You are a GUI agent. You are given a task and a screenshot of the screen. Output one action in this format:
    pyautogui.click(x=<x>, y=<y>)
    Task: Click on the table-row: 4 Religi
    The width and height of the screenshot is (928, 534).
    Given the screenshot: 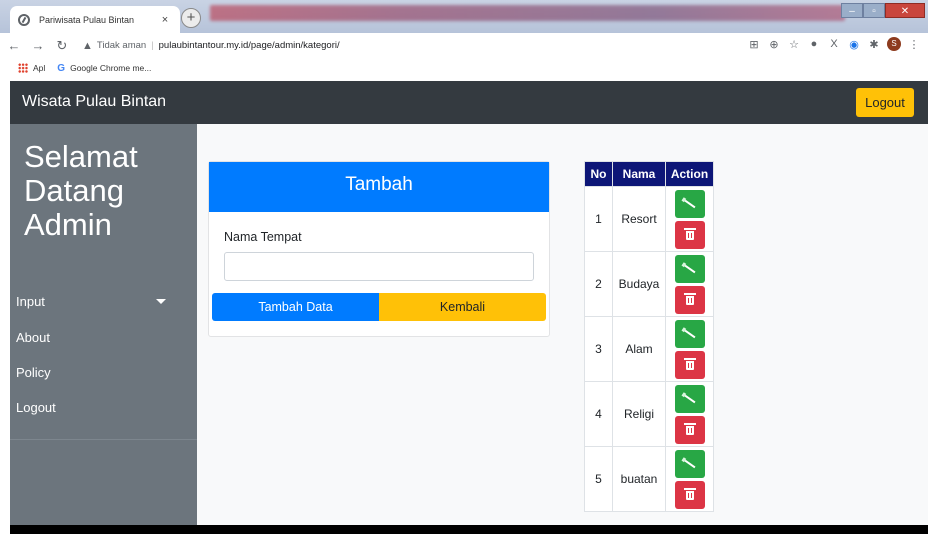 What is the action you would take?
    pyautogui.click(x=649, y=414)
    